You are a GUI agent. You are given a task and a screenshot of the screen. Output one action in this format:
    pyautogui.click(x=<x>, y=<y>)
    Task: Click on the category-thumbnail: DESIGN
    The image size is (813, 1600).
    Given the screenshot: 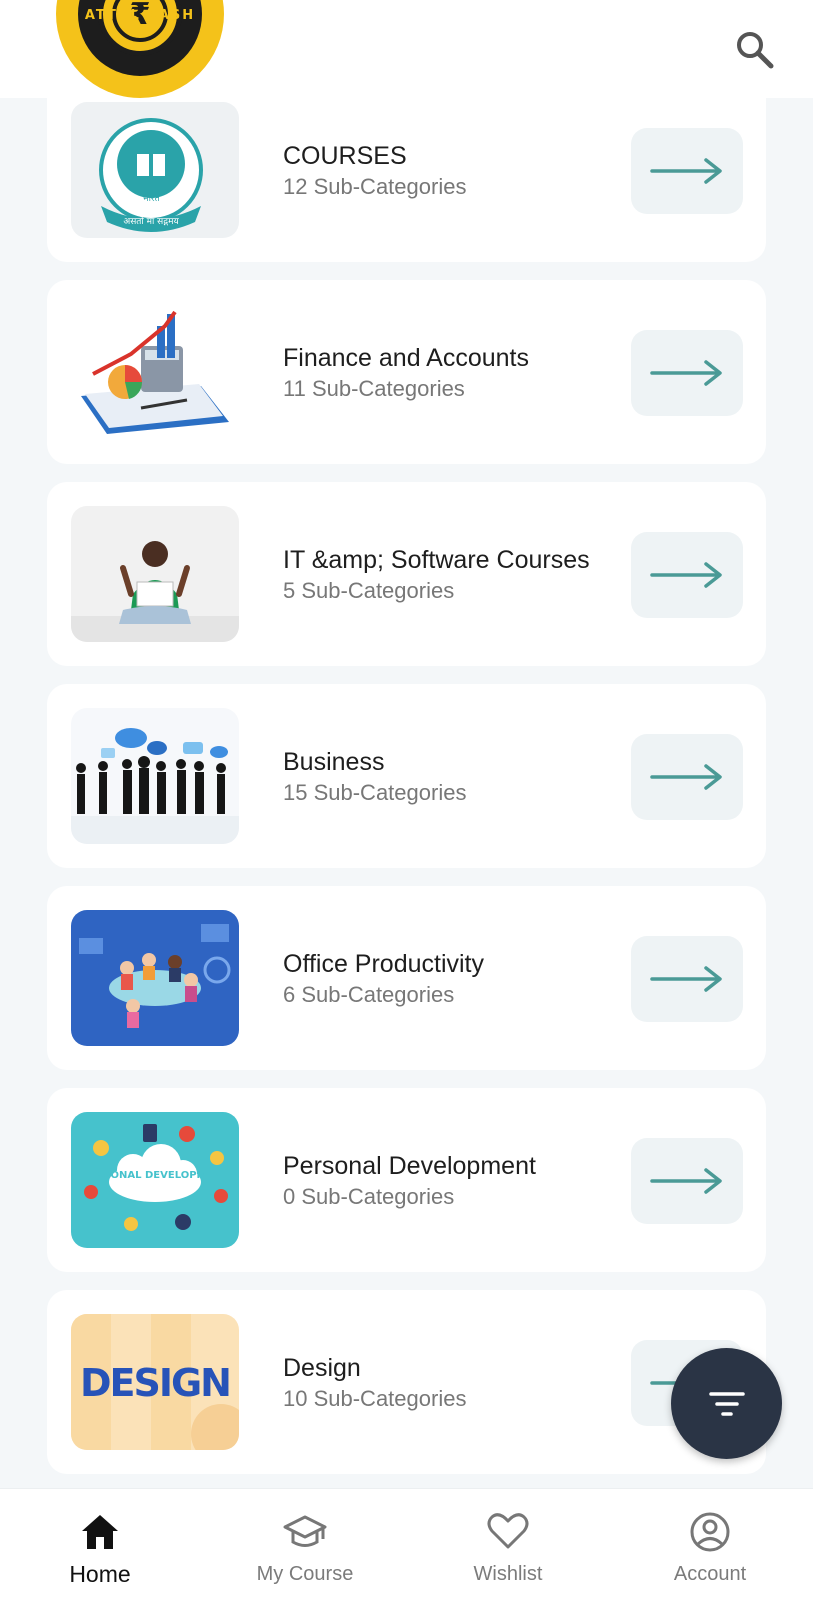 What is the action you would take?
    pyautogui.click(x=155, y=1382)
    